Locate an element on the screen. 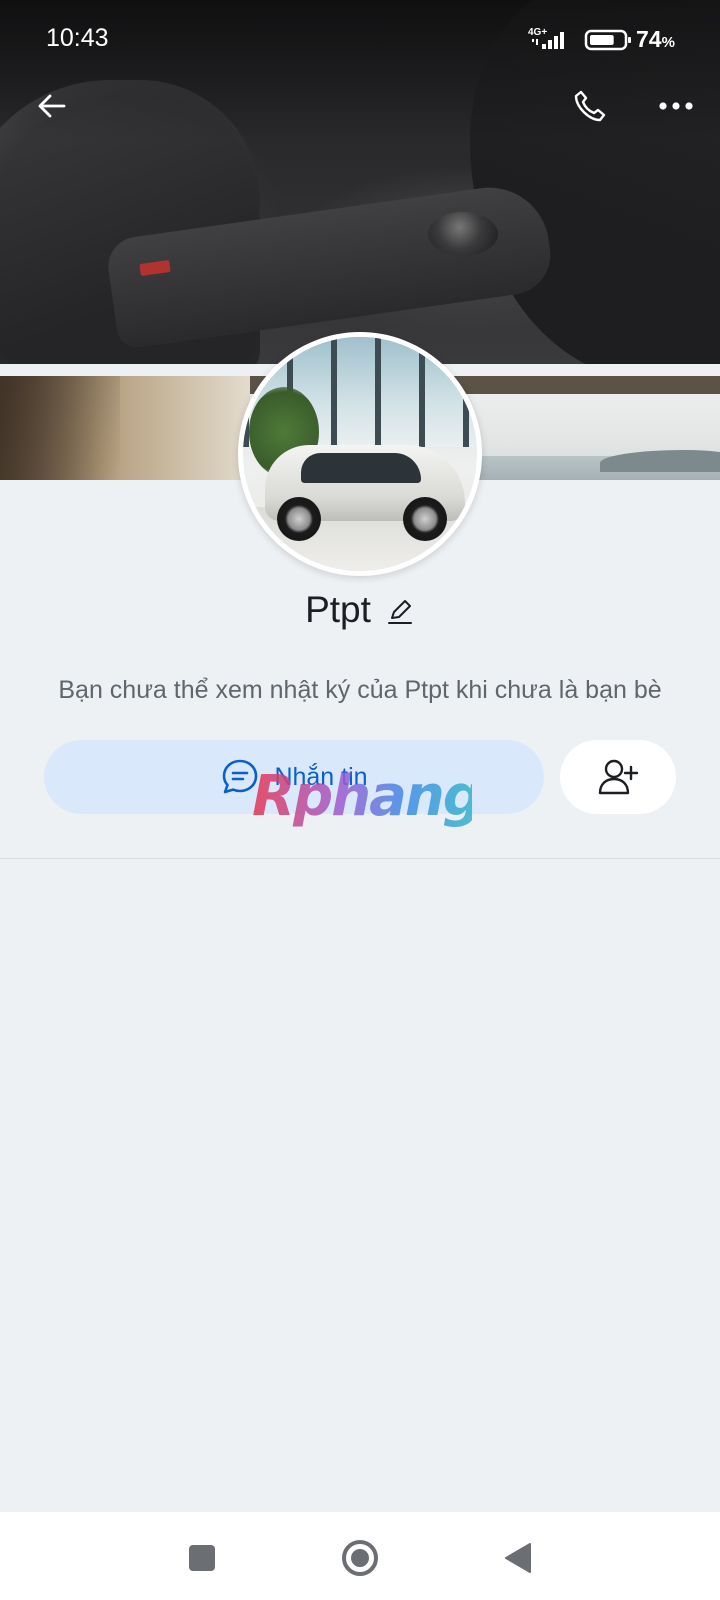 Image resolution: width=720 pixels, height=1600 pixels. phone-icon is located at coordinates (590, 106).